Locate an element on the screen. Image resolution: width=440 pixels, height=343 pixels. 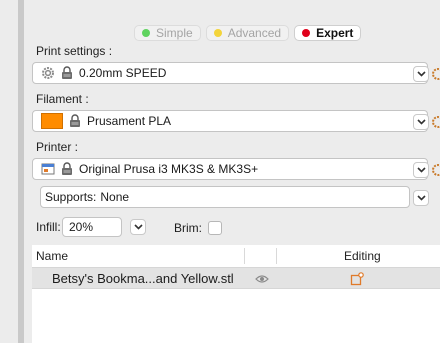
column-header-editing: Editing is located at coordinates (362, 256).